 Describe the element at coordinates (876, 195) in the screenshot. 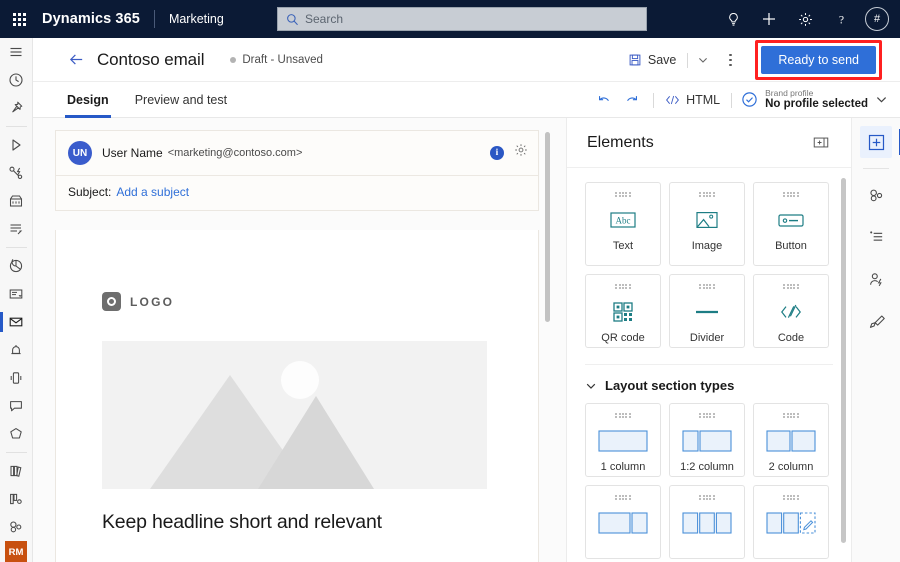

I see `segments-icon` at that location.